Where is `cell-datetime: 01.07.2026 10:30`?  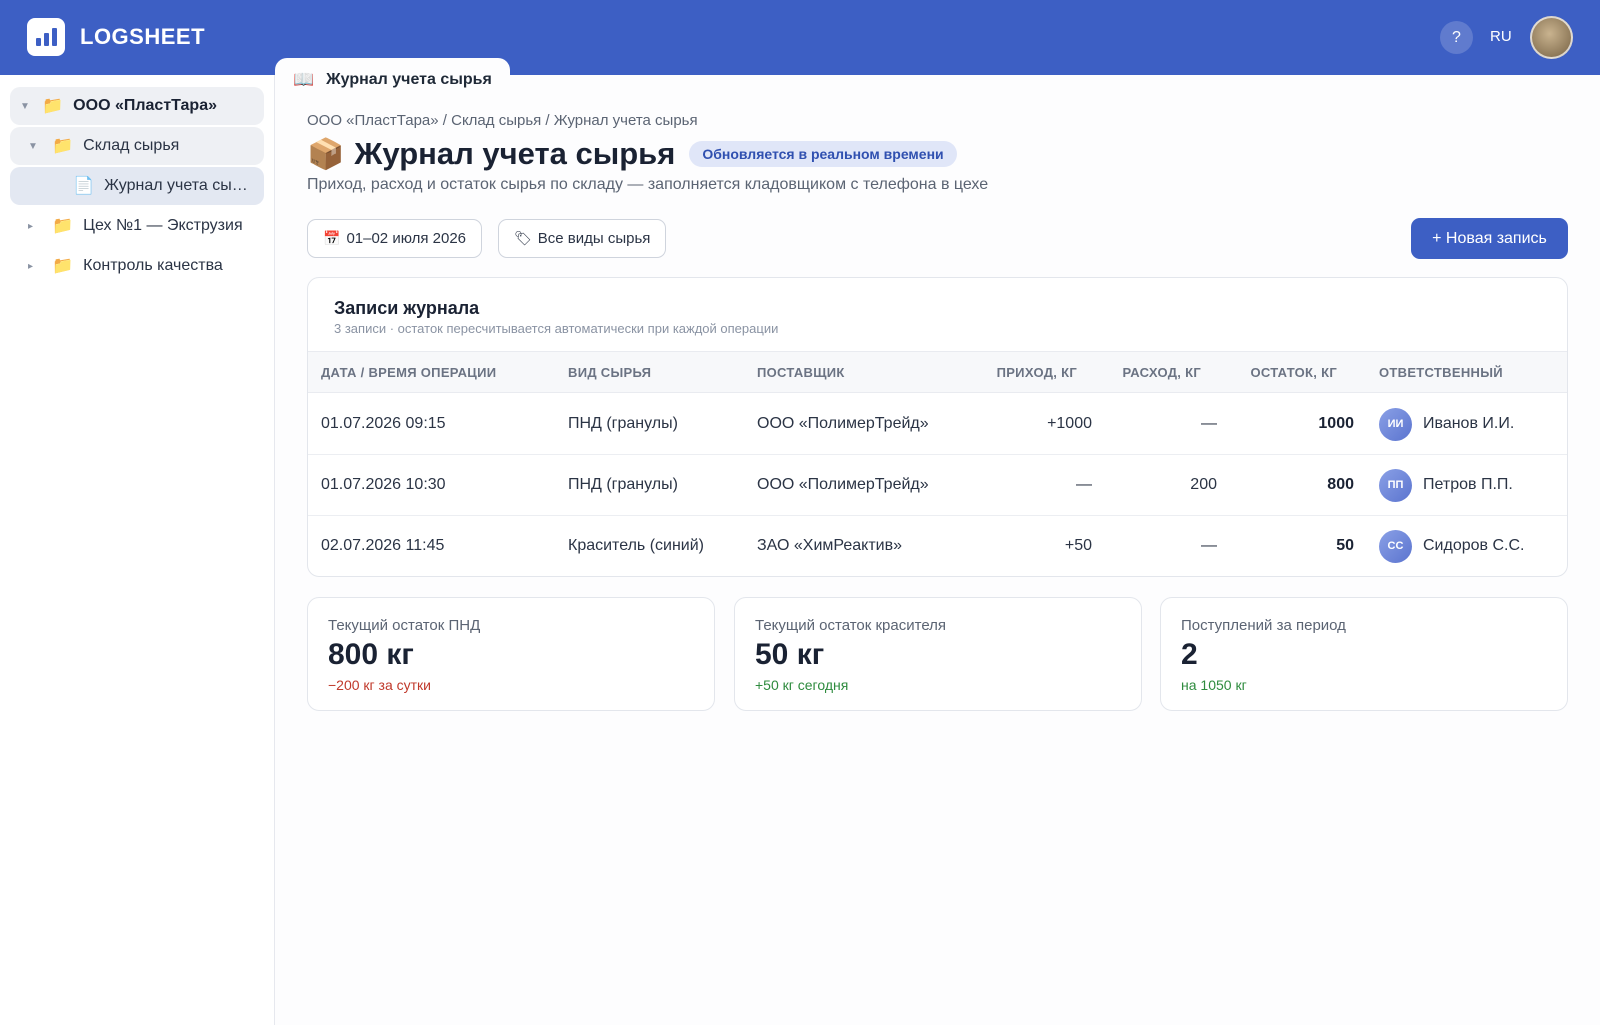
cell-datetime: 01.07.2026 10:30 is located at coordinates (383, 484).